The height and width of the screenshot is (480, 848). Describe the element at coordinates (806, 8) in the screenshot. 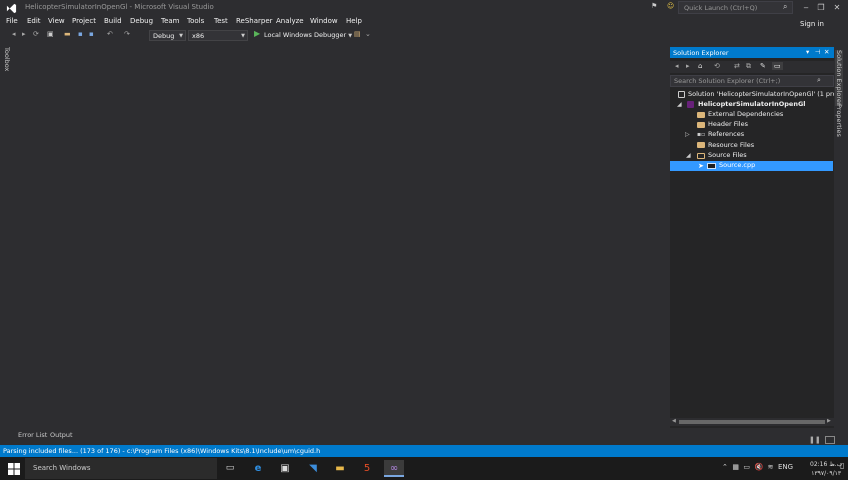

I see `minimize-button: ‒` at that location.